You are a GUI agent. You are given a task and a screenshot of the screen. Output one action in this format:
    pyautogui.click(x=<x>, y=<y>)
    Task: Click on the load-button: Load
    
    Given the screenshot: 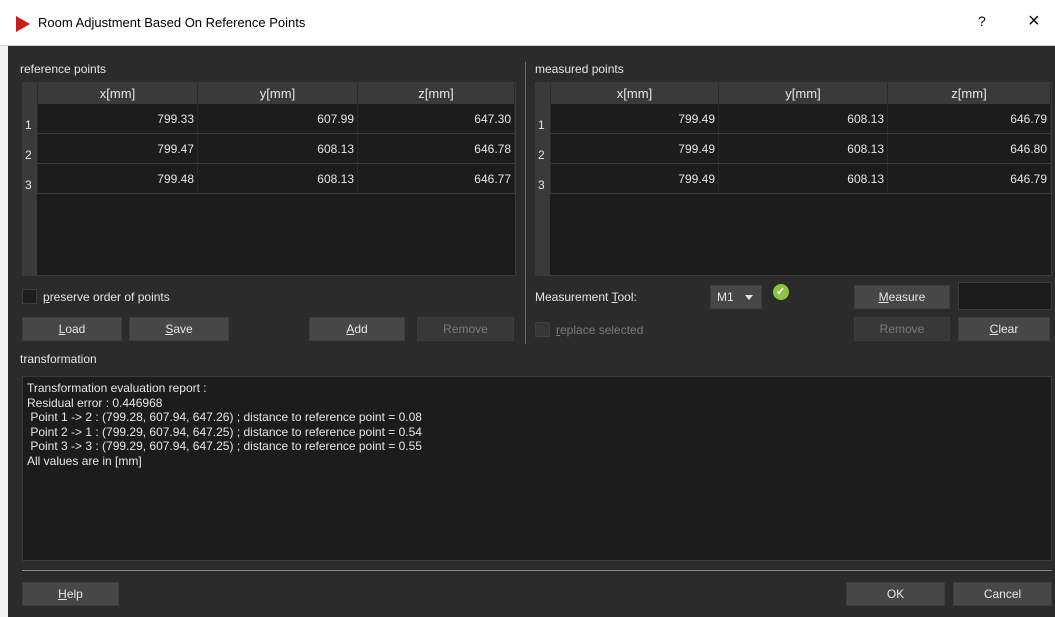 What is the action you would take?
    pyautogui.click(x=72, y=329)
    